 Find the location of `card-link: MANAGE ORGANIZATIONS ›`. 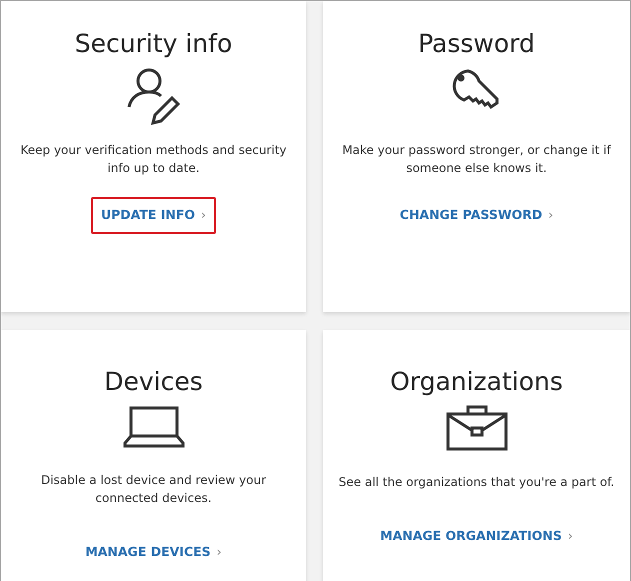

card-link: MANAGE ORGANIZATIONS › is located at coordinates (476, 536).